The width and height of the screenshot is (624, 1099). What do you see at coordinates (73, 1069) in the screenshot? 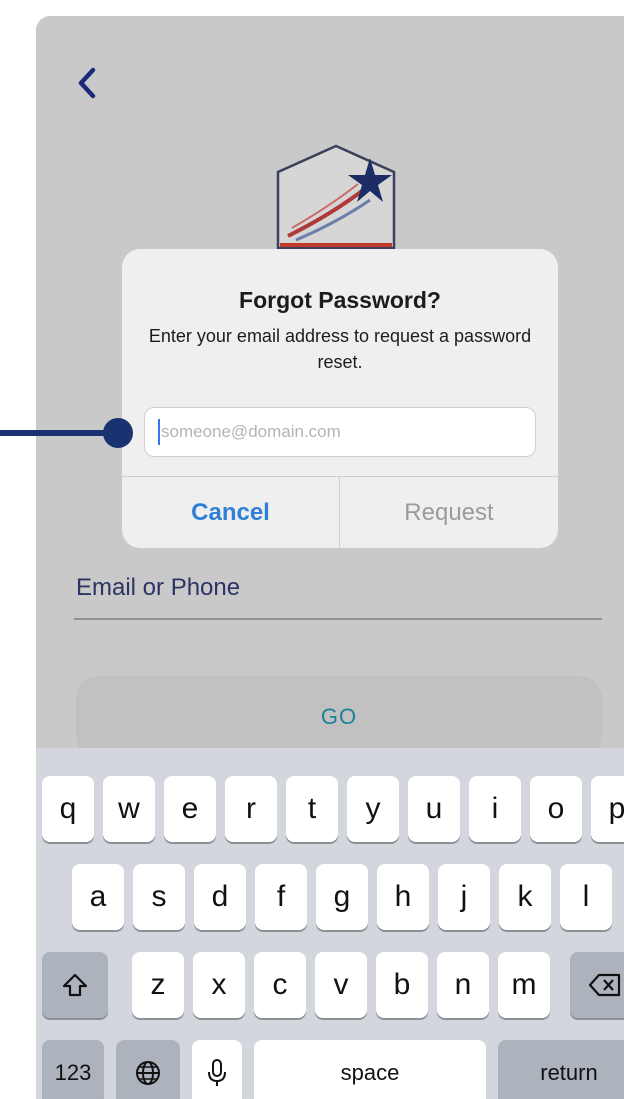
I see `numbers-key: 123` at bounding box center [73, 1069].